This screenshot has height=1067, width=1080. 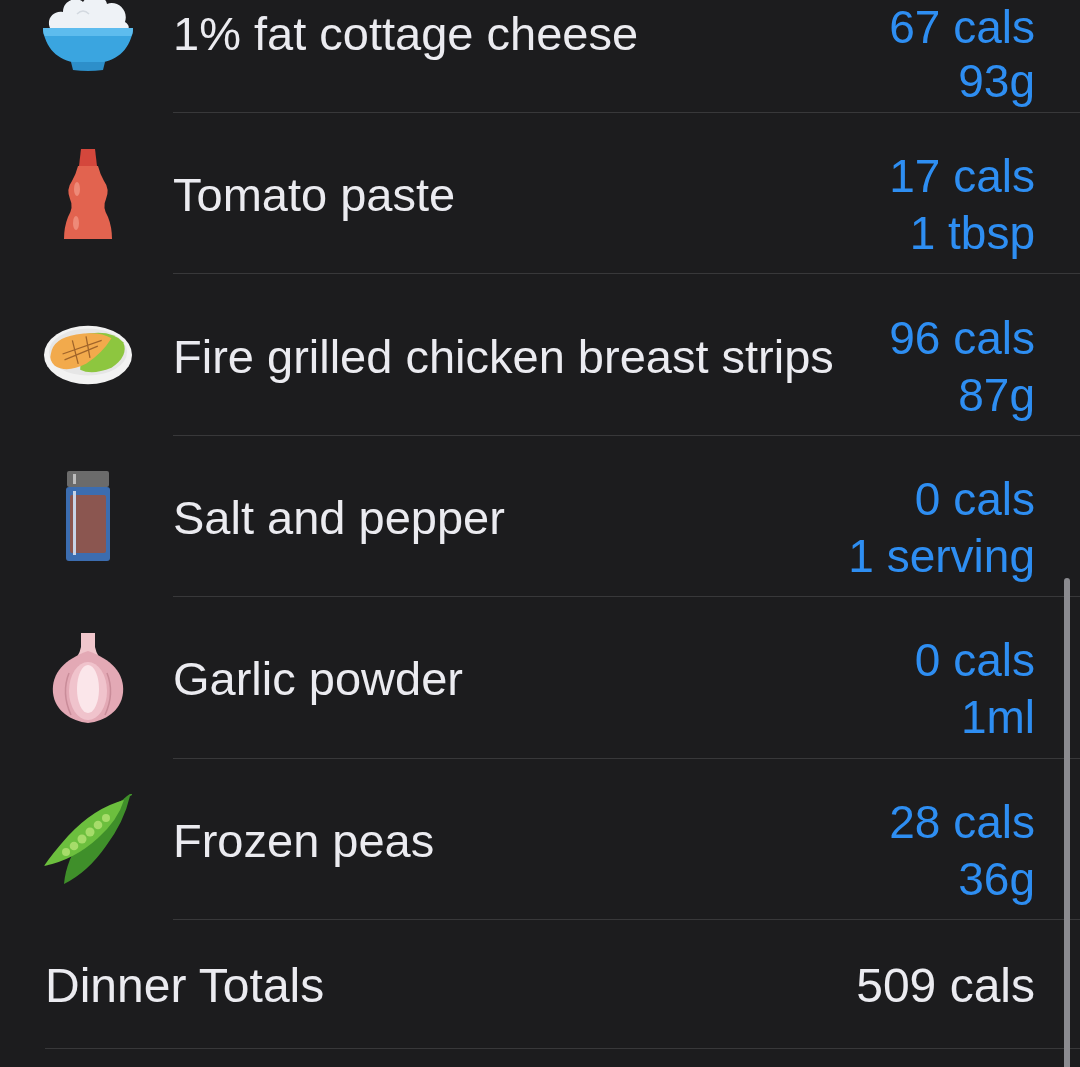 I want to click on food-name: 1% fat cottage cheese, so click(x=406, y=33).